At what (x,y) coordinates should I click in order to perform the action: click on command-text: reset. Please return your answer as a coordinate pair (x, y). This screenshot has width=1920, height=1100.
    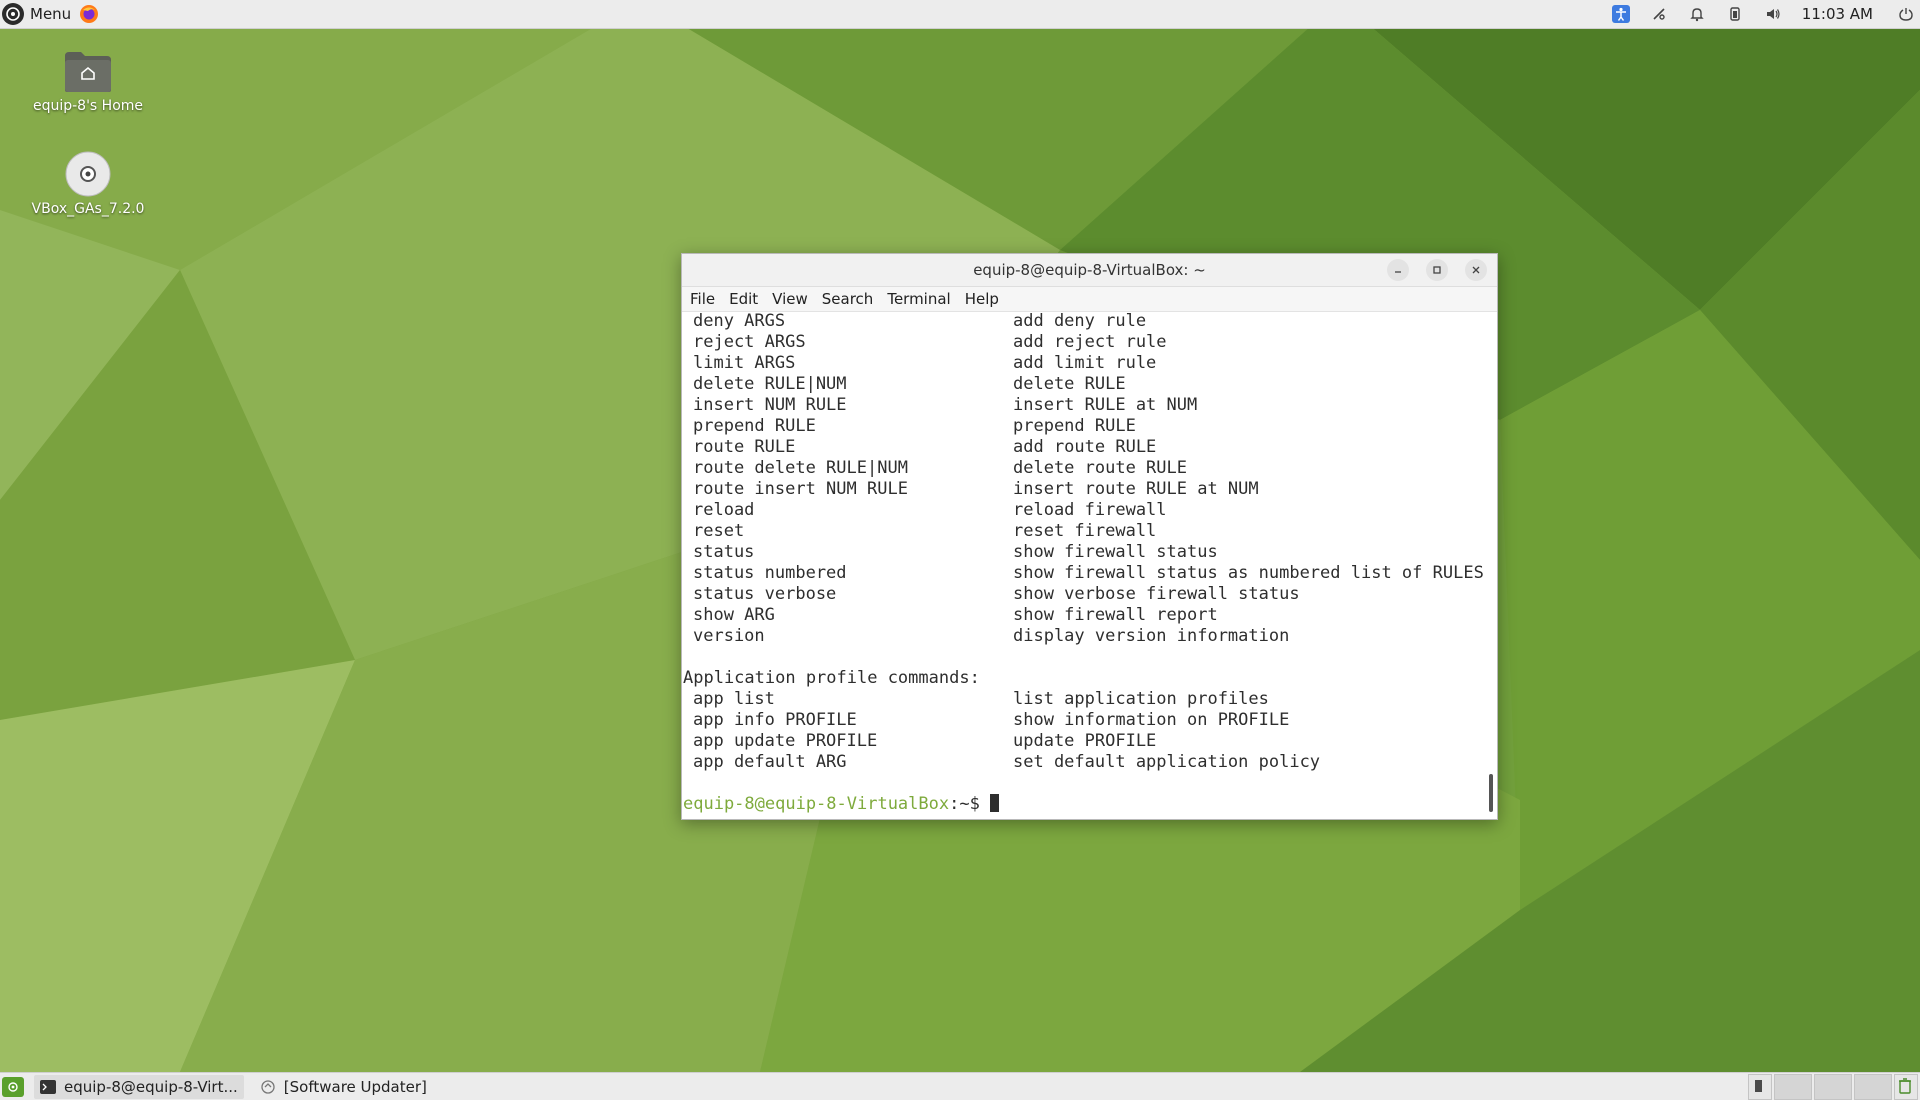
    Looking at the image, I should click on (719, 531).